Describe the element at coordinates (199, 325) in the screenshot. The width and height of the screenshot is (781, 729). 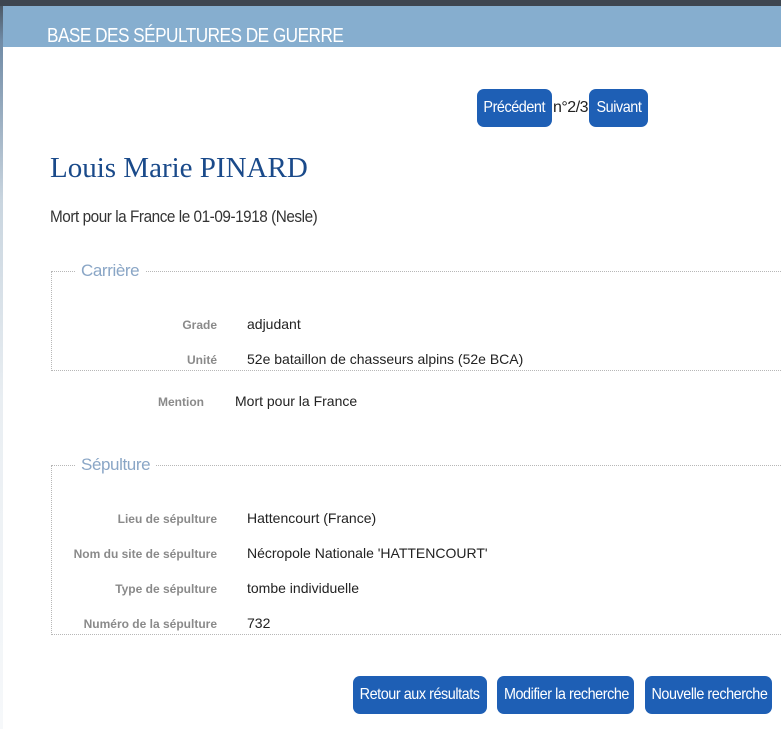
I see `grade-label: Grade` at that location.